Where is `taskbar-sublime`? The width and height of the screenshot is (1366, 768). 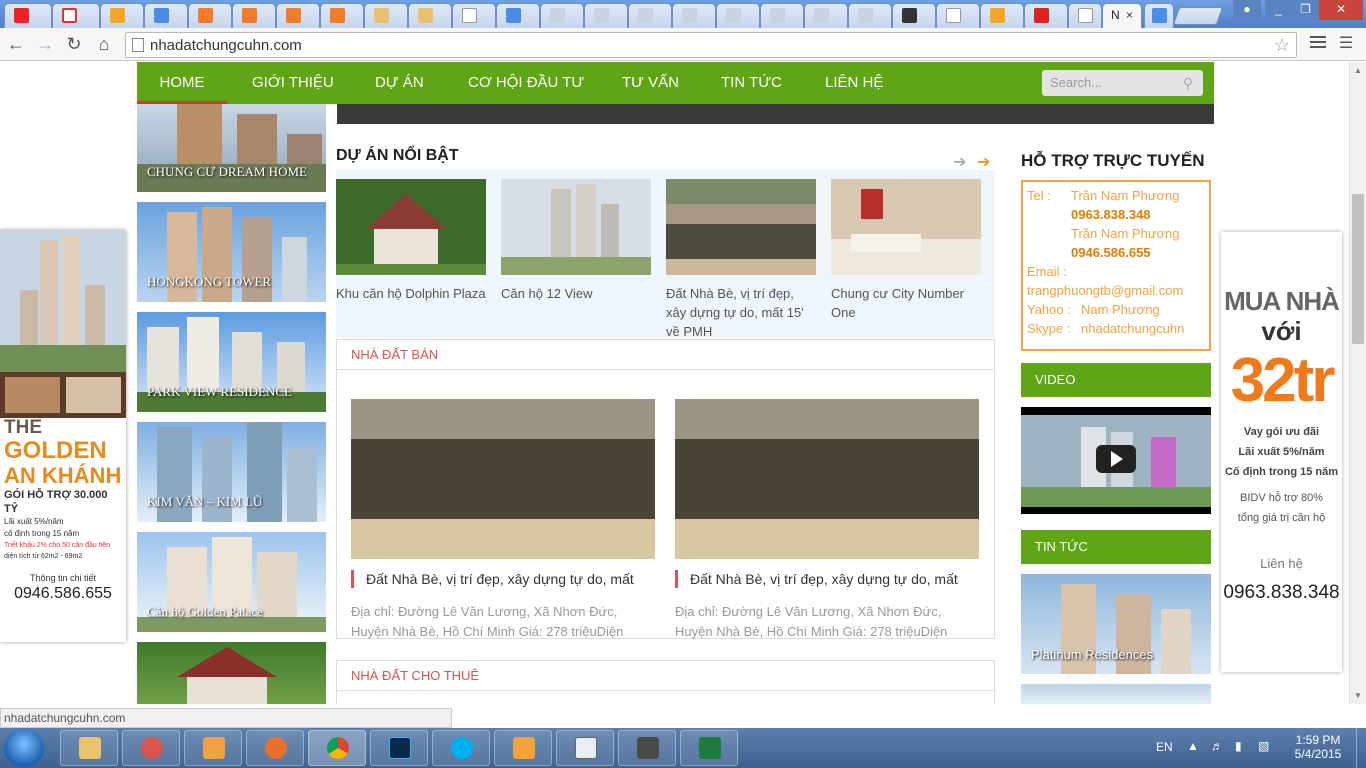
taskbar-sublime is located at coordinates (647, 748).